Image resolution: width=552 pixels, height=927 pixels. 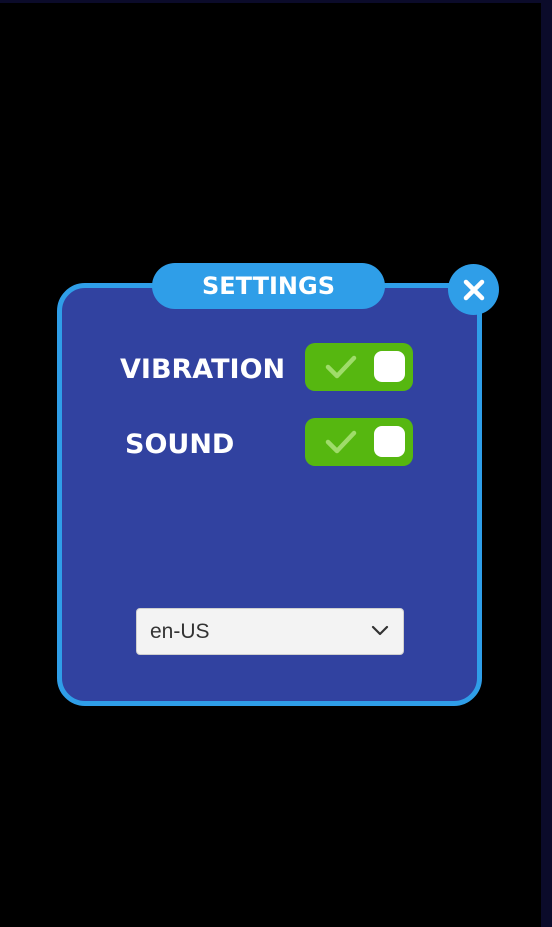 I want to click on close-icon, so click(x=473, y=289).